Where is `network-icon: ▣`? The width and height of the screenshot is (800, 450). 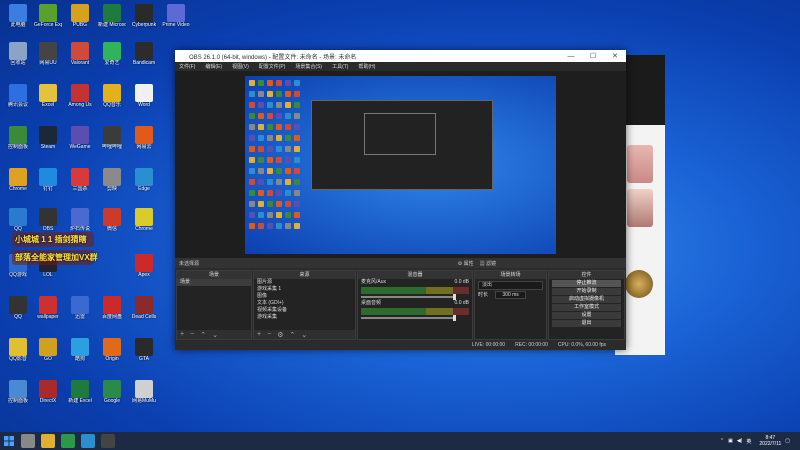
network-icon: ▣ is located at coordinates (730, 441).